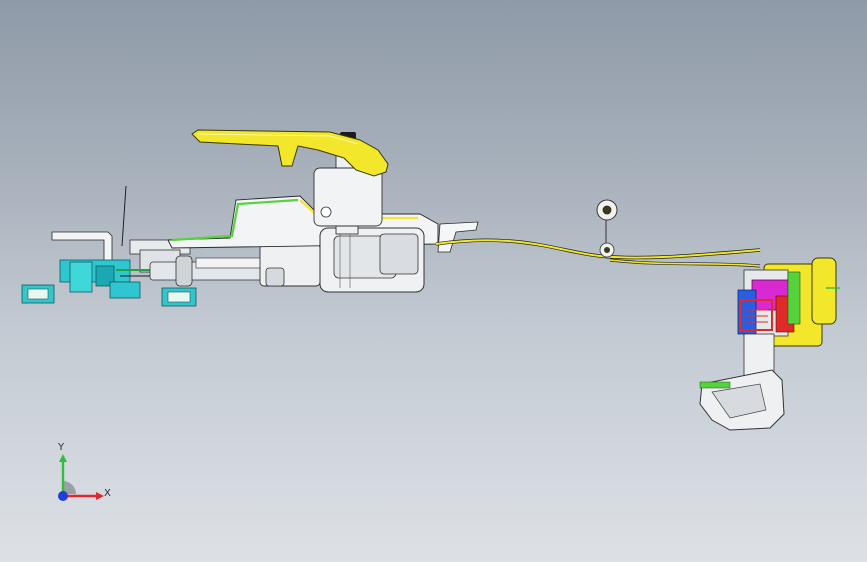  Describe the element at coordinates (63, 496) in the screenshot. I see `z-axis-dot` at that location.